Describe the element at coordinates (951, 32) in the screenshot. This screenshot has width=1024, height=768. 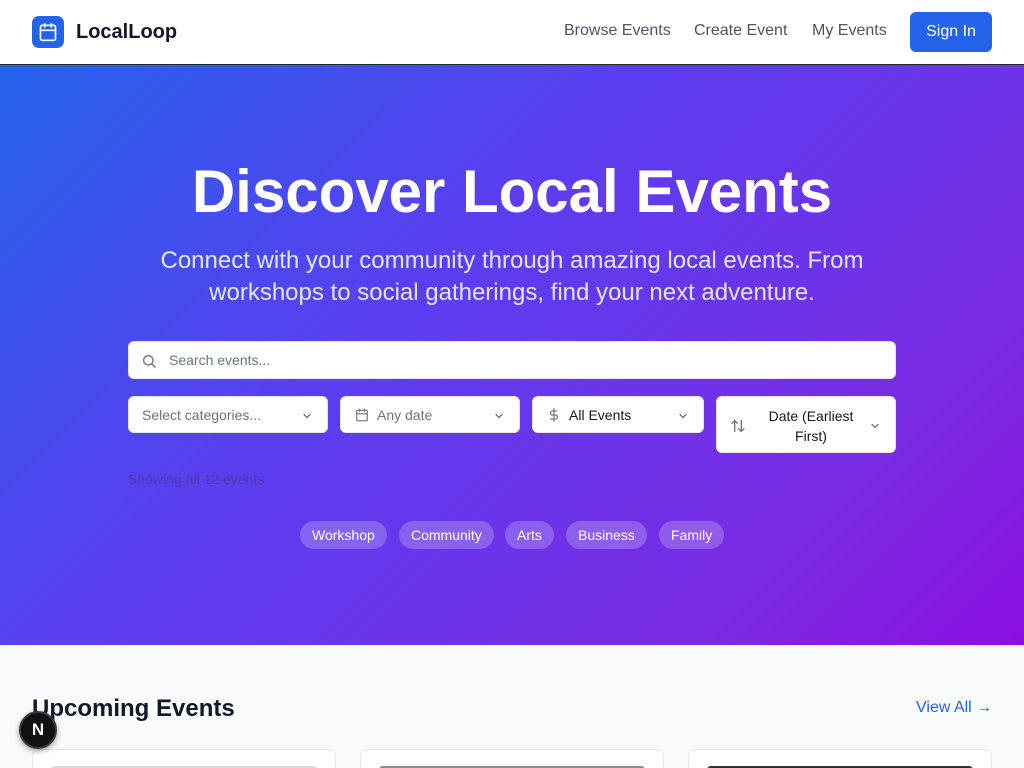
I see `sign-in-button: Sign In` at that location.